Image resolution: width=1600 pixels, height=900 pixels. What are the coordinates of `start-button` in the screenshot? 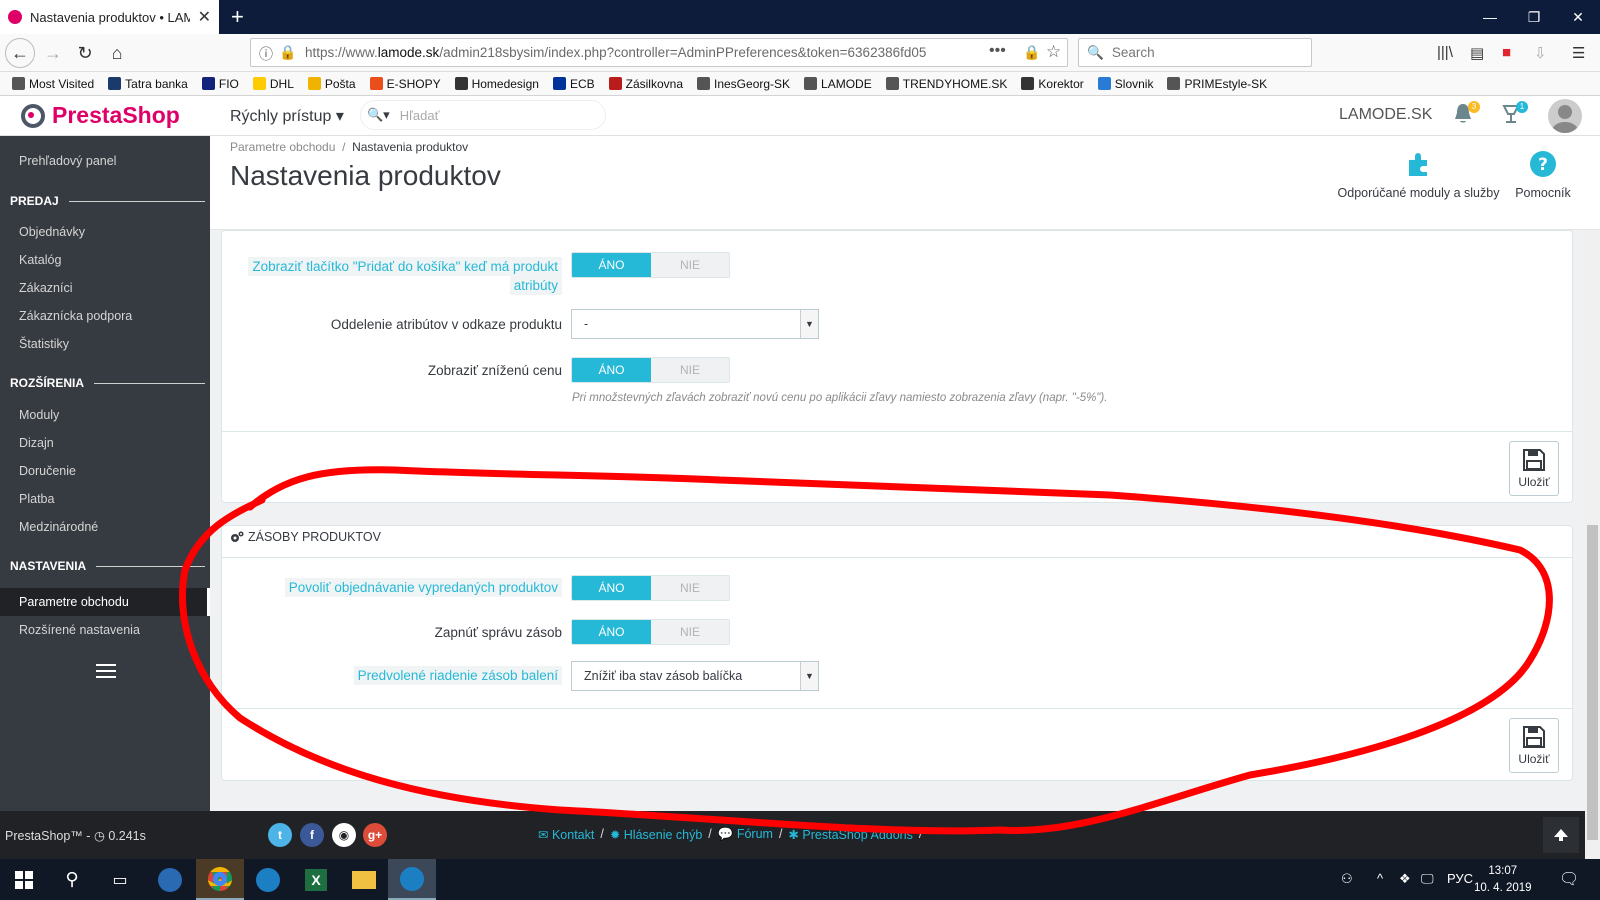 It's located at (24, 879).